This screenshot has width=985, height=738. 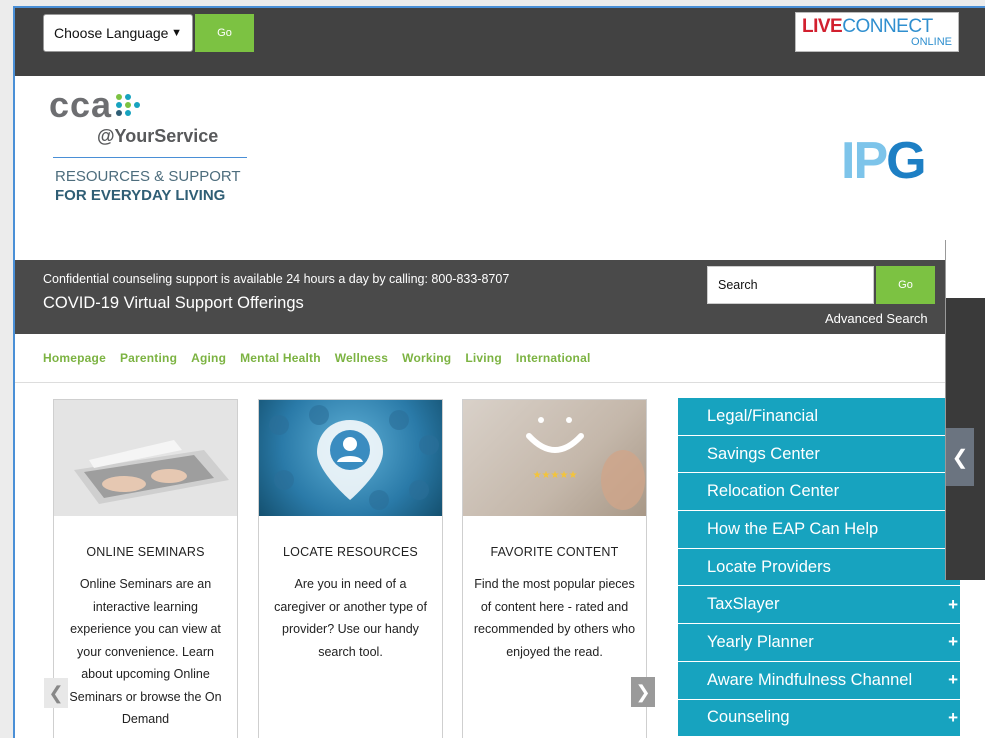 I want to click on ipg-logo: IPG, so click(x=884, y=161).